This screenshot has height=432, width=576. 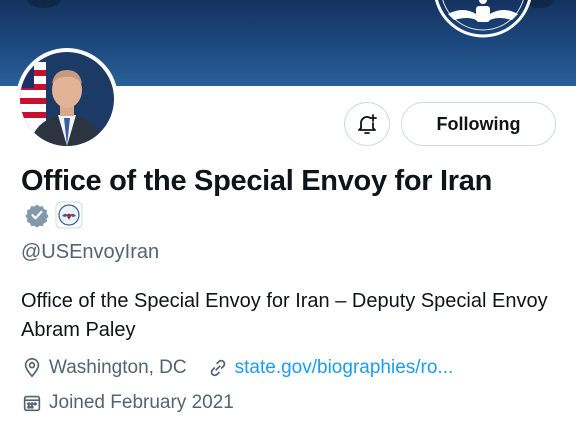 I want to click on notifications-button, so click(x=367, y=124).